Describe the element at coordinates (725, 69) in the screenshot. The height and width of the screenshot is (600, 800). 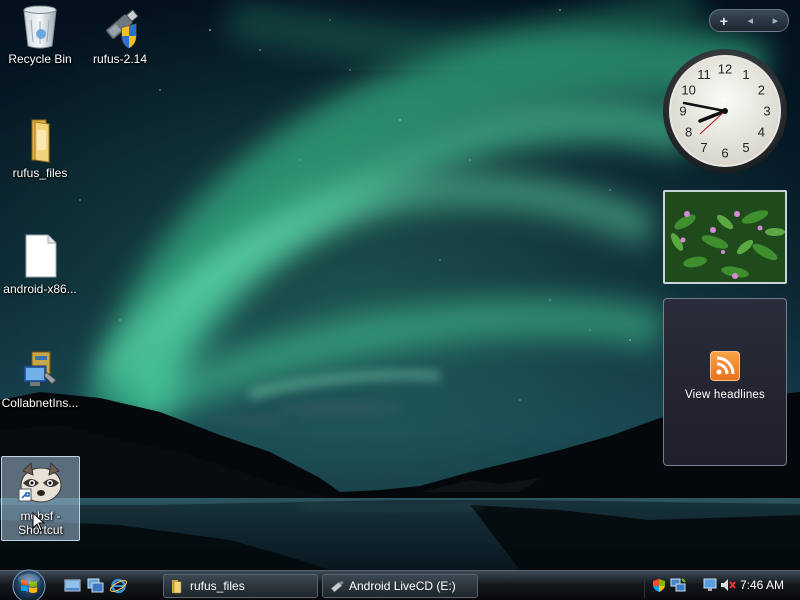
I see `clock-numeral: 12` at that location.